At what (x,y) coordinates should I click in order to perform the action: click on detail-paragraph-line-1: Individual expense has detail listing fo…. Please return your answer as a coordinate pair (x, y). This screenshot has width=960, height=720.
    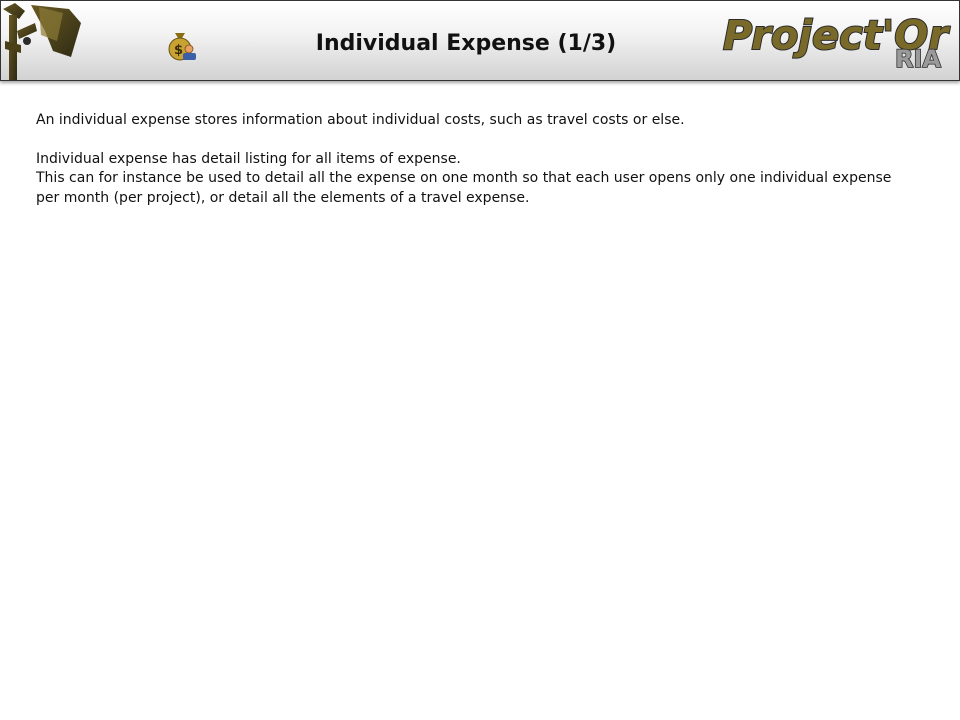
    Looking at the image, I should click on (248, 158).